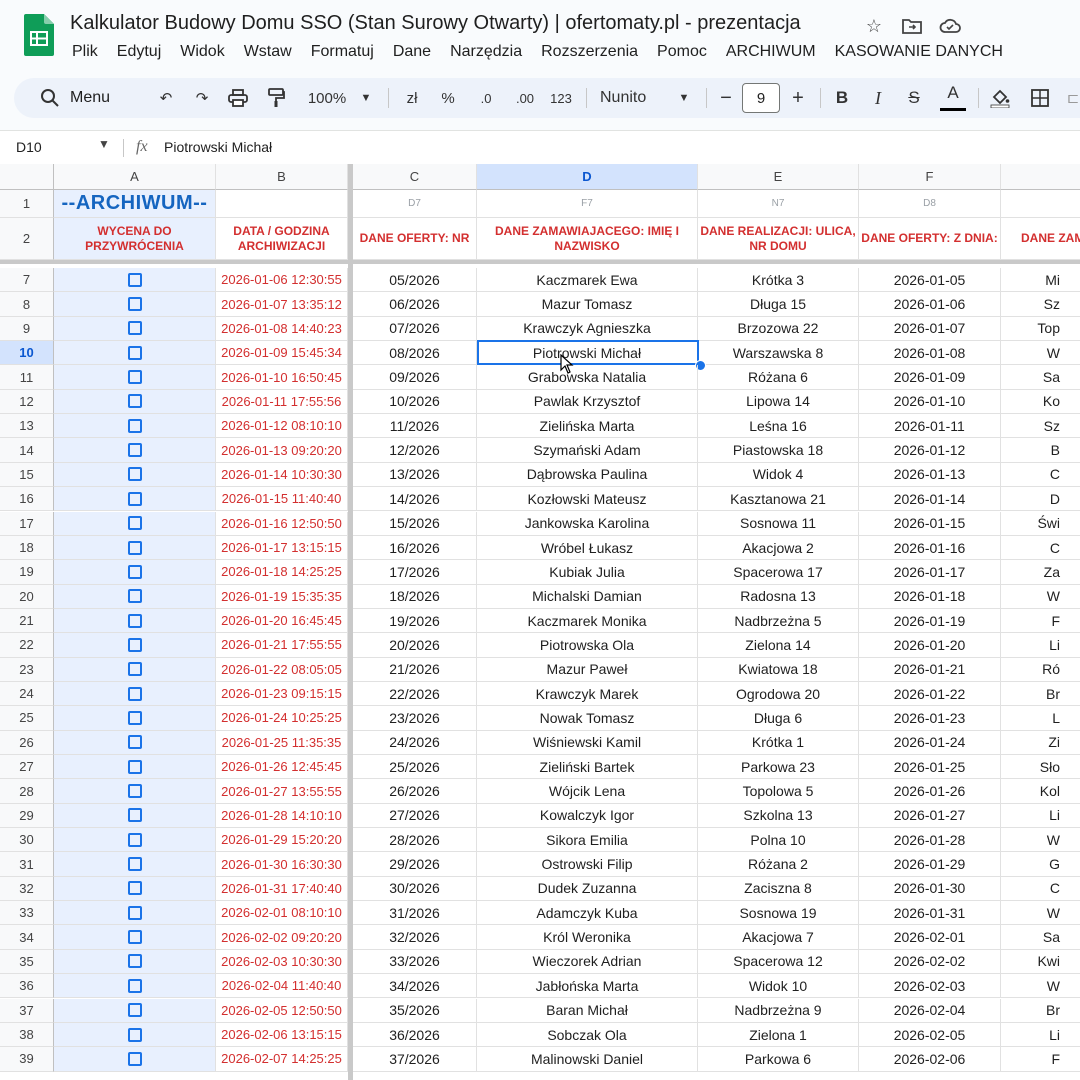 The height and width of the screenshot is (1080, 1080). I want to click on client-name: Dąbrowska Paulina, so click(587, 475).